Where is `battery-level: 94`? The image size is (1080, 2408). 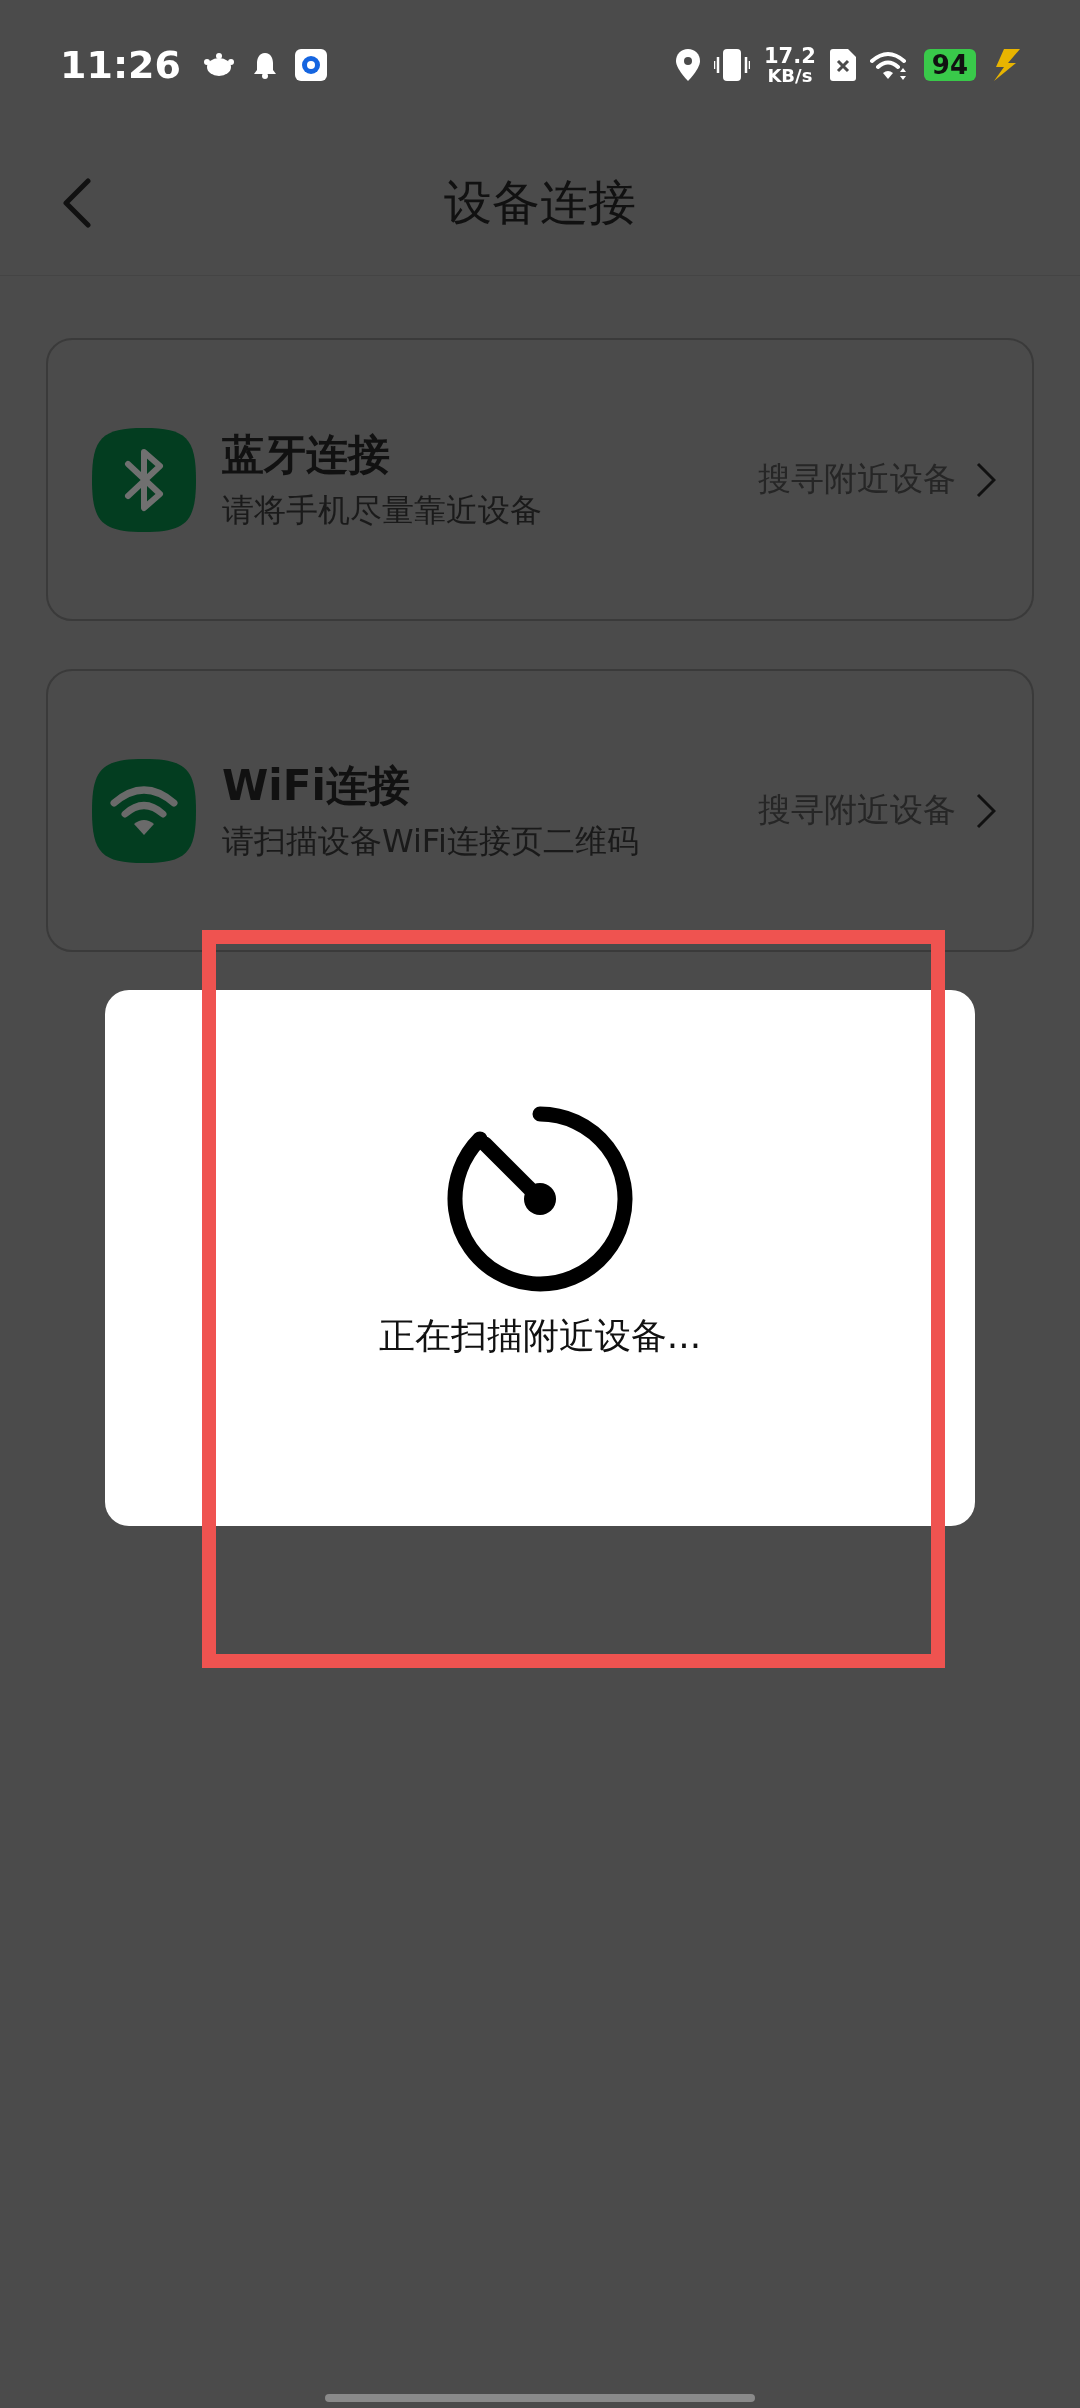 battery-level: 94 is located at coordinates (949, 65).